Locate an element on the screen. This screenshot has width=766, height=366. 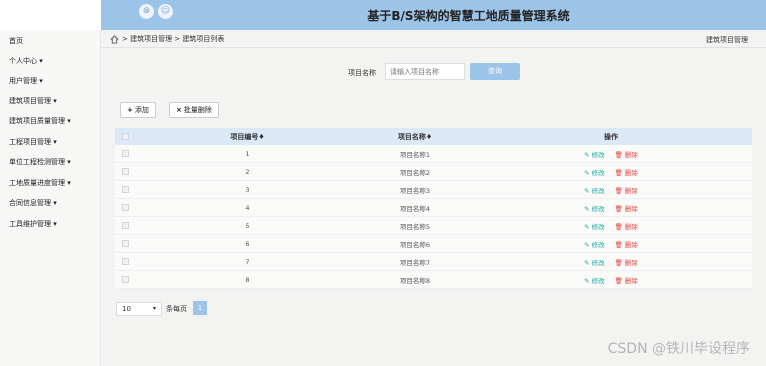
table-row: 2 项目名称2 ✎ 修改 🗑 删除 is located at coordinates (433, 172).